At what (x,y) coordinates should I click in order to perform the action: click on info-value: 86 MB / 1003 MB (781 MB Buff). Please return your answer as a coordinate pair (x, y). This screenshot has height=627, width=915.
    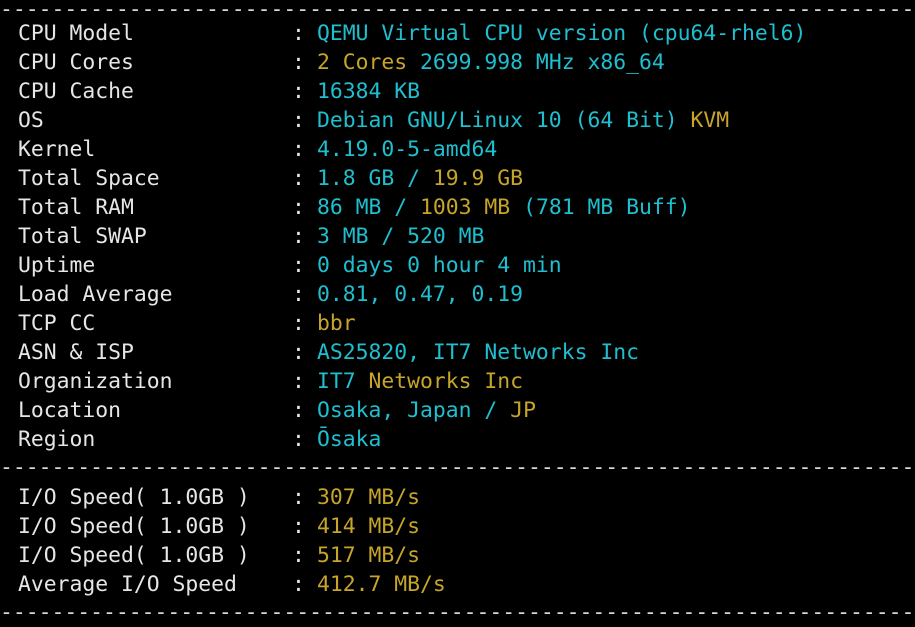
    Looking at the image, I should click on (503, 207).